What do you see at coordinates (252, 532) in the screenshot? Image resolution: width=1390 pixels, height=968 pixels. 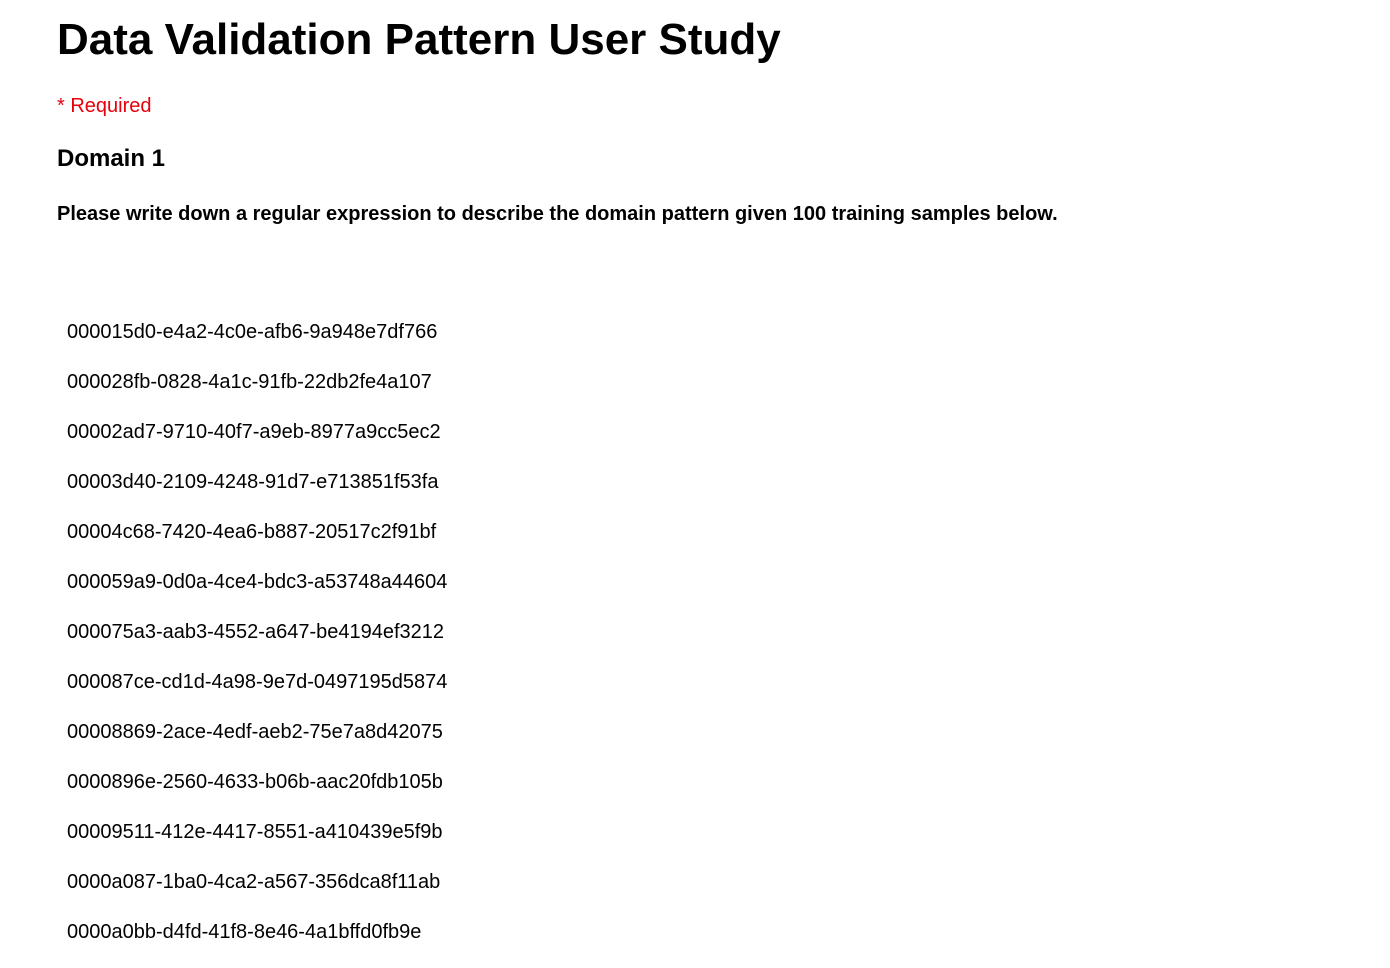 I see `sample-item: 00004c68-7420-4ea6-b887-20517c2f91bf` at bounding box center [252, 532].